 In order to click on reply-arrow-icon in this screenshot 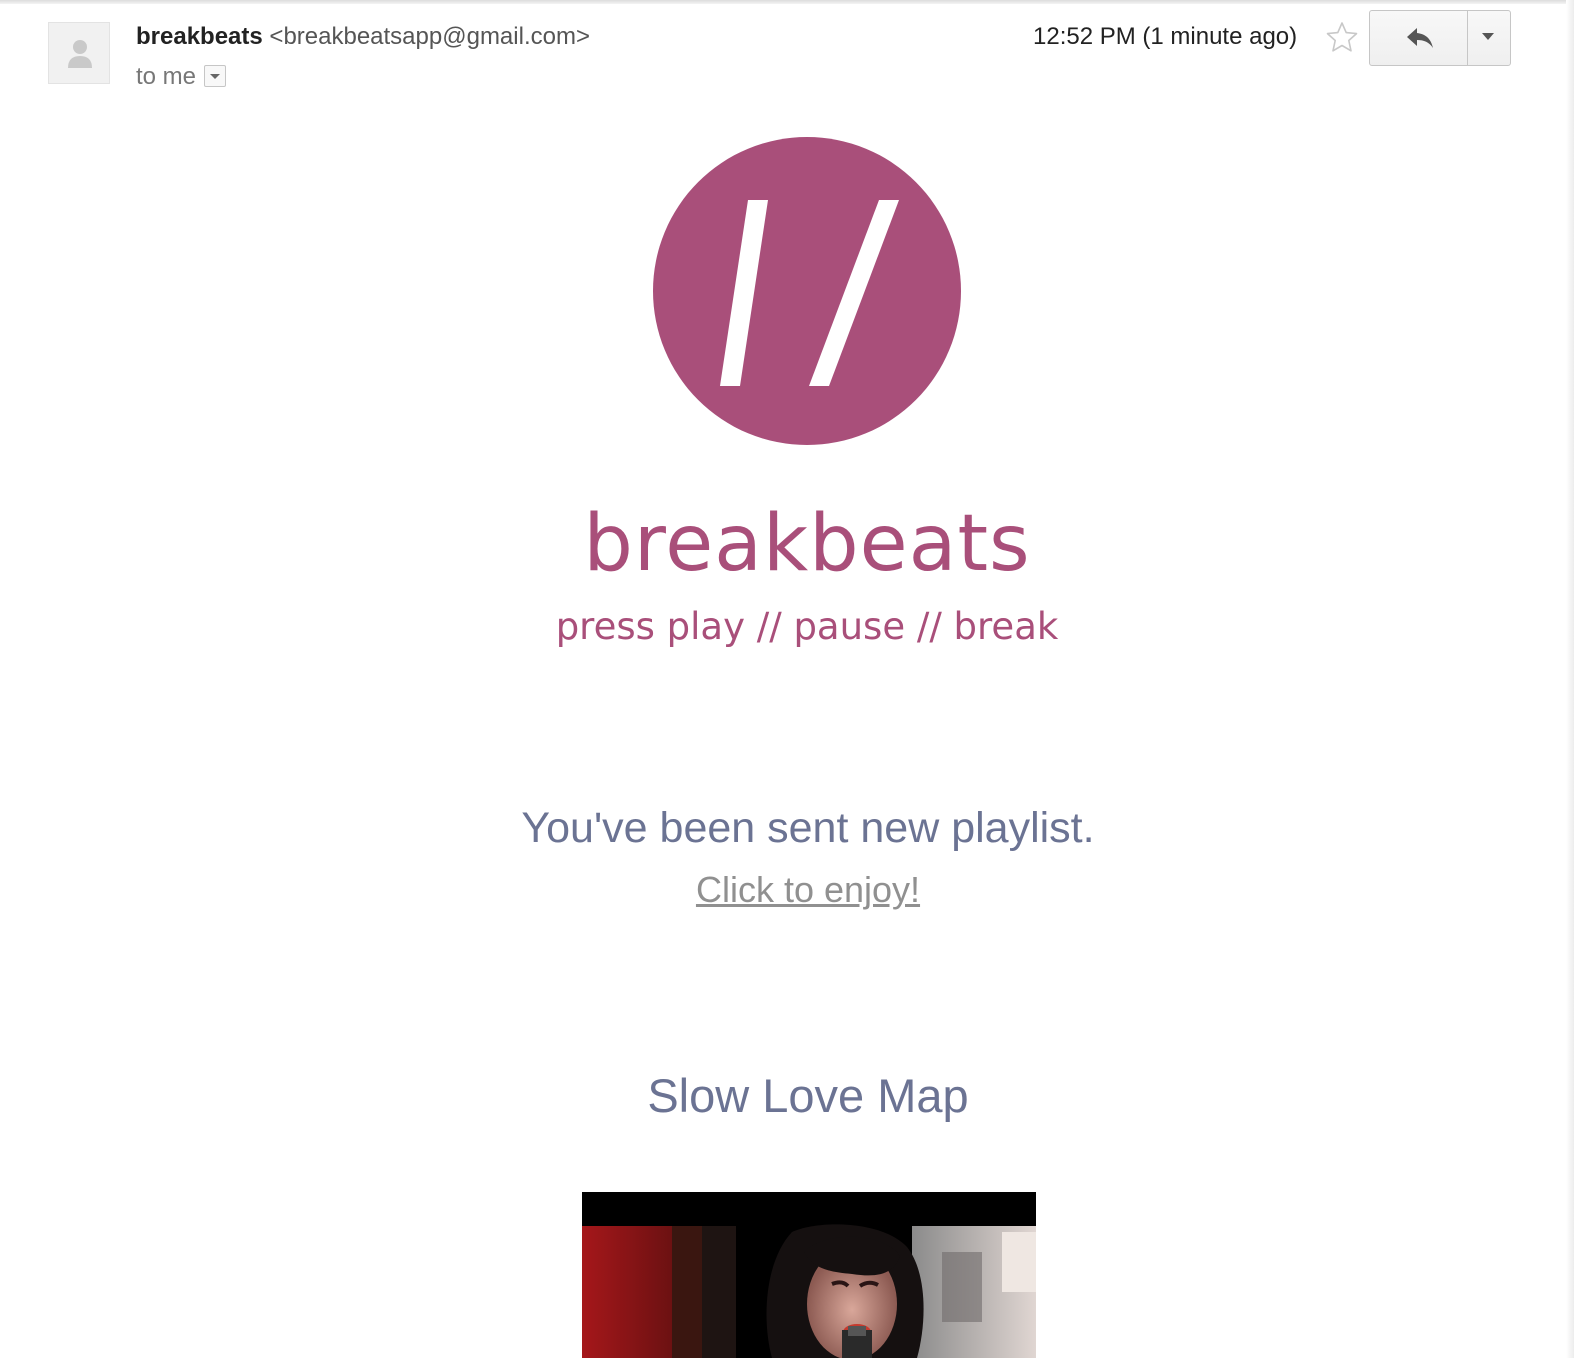, I will do `click(1420, 38)`.